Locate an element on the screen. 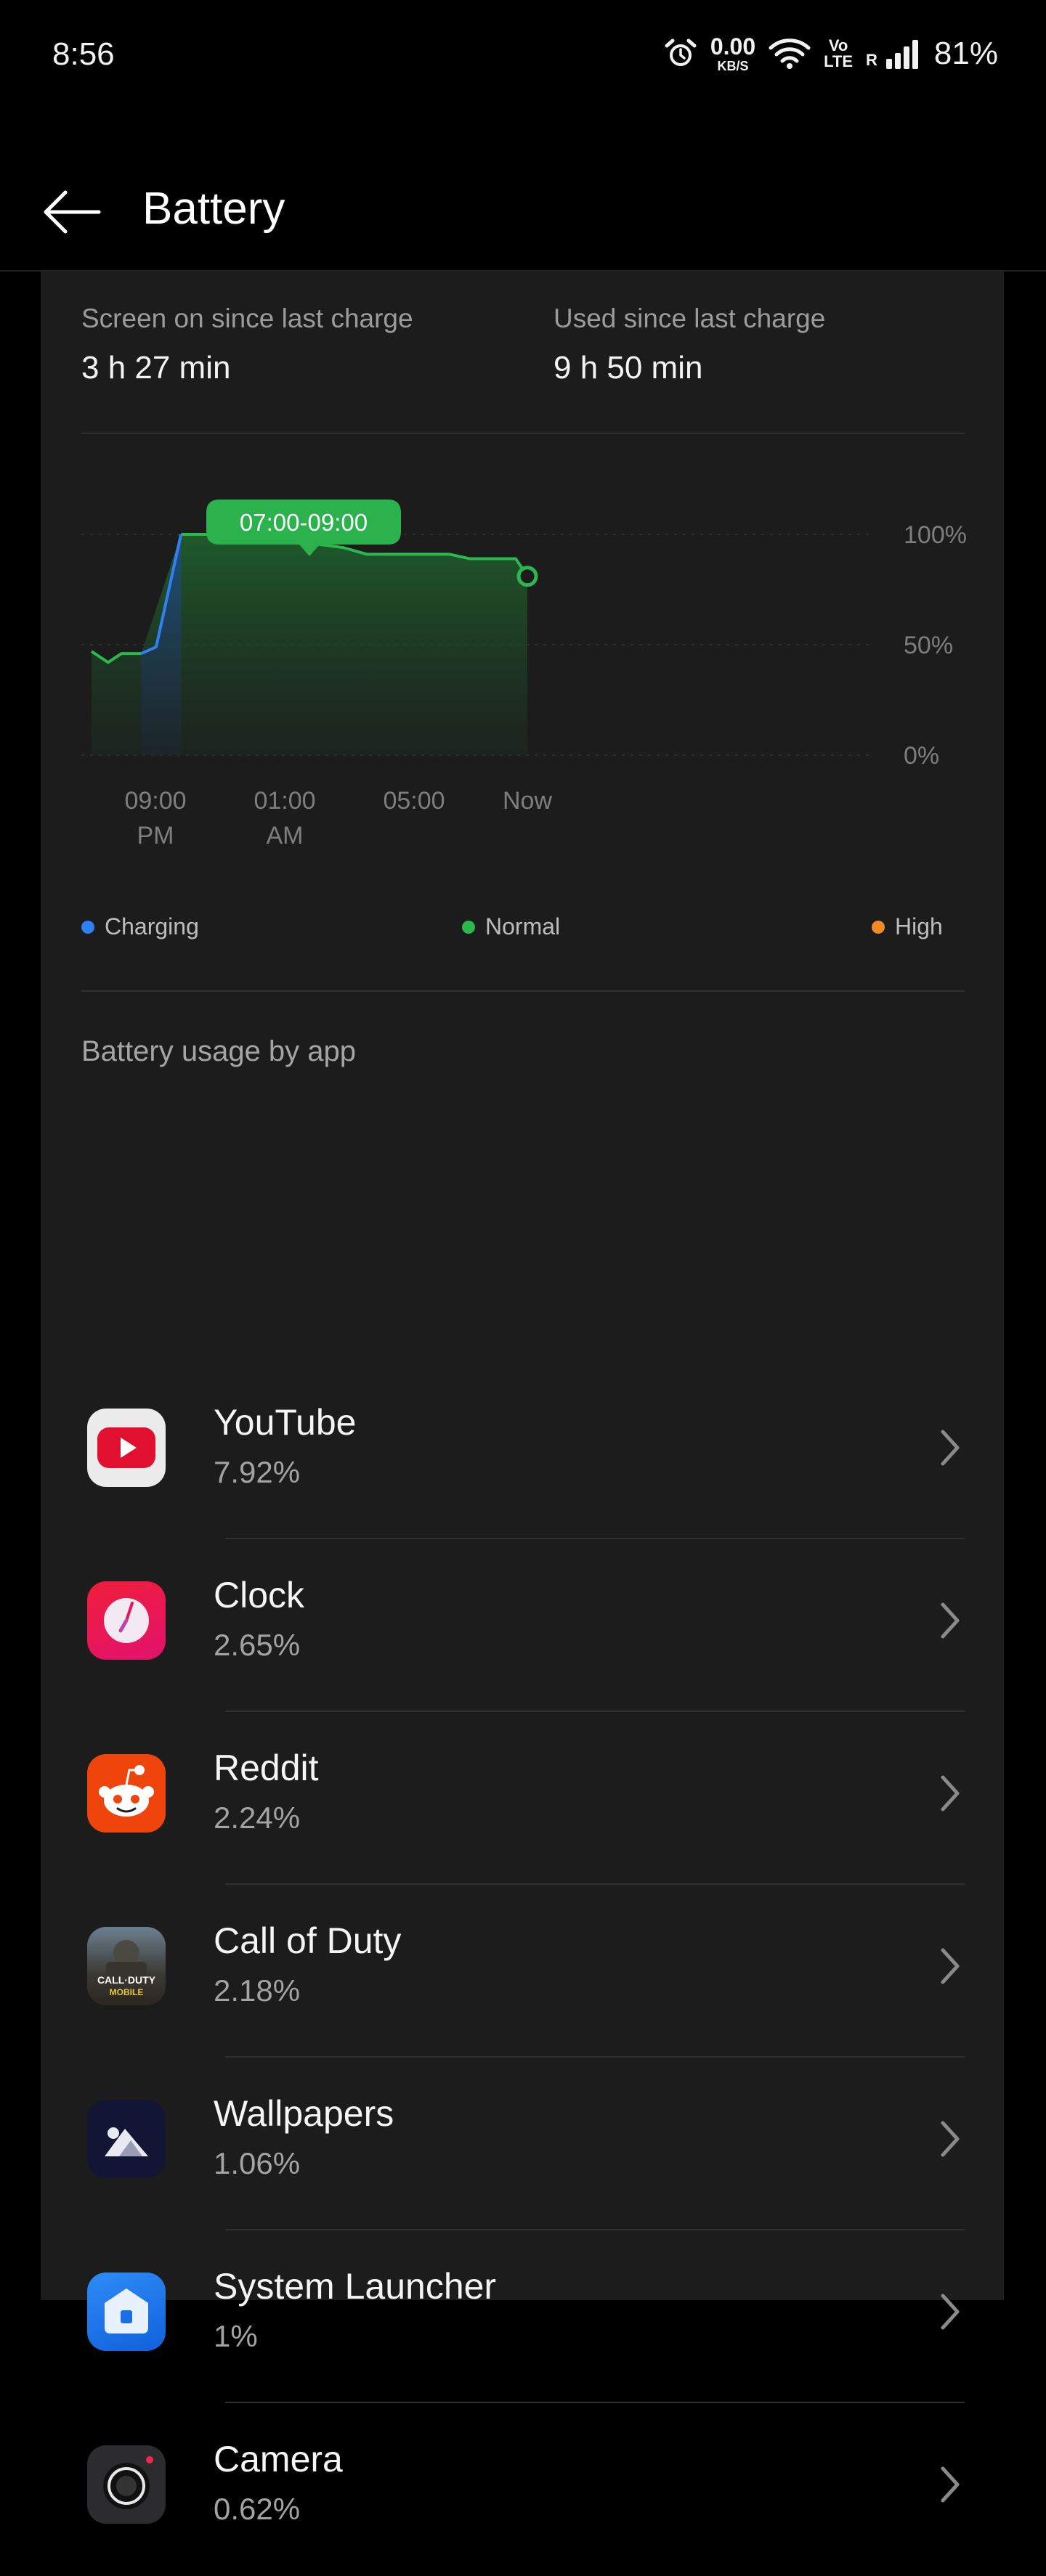  roaming-indicator: R is located at coordinates (871, 60).